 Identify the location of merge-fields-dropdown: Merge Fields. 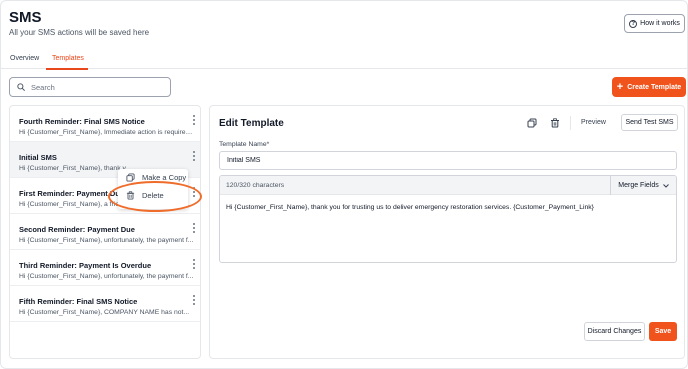
(643, 185).